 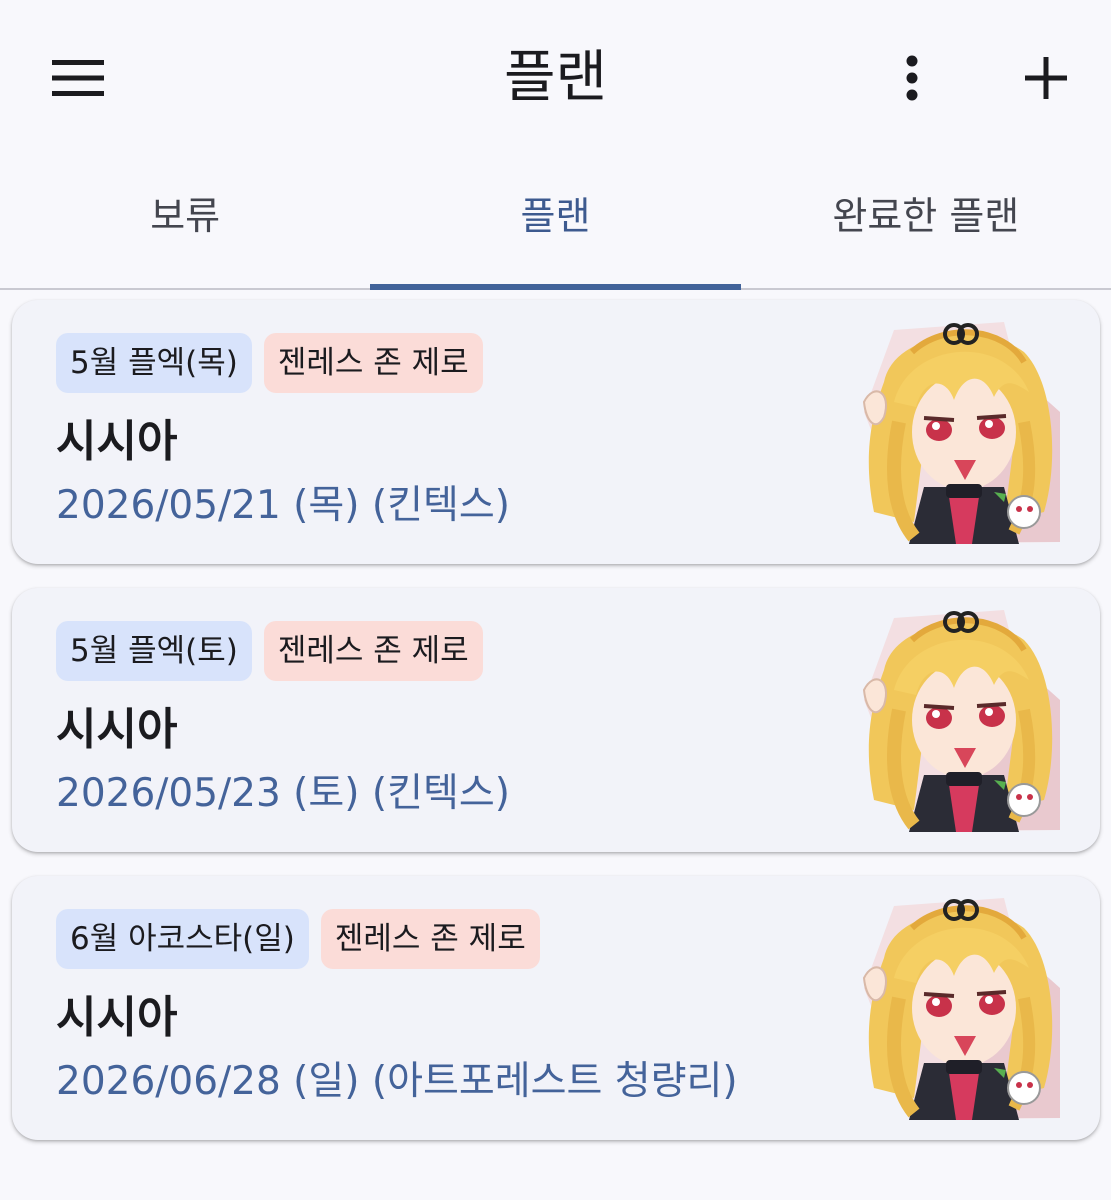 I want to click on tag-row: 5월 플엑(토) 젠레스 존 제로, so click(x=269, y=651).